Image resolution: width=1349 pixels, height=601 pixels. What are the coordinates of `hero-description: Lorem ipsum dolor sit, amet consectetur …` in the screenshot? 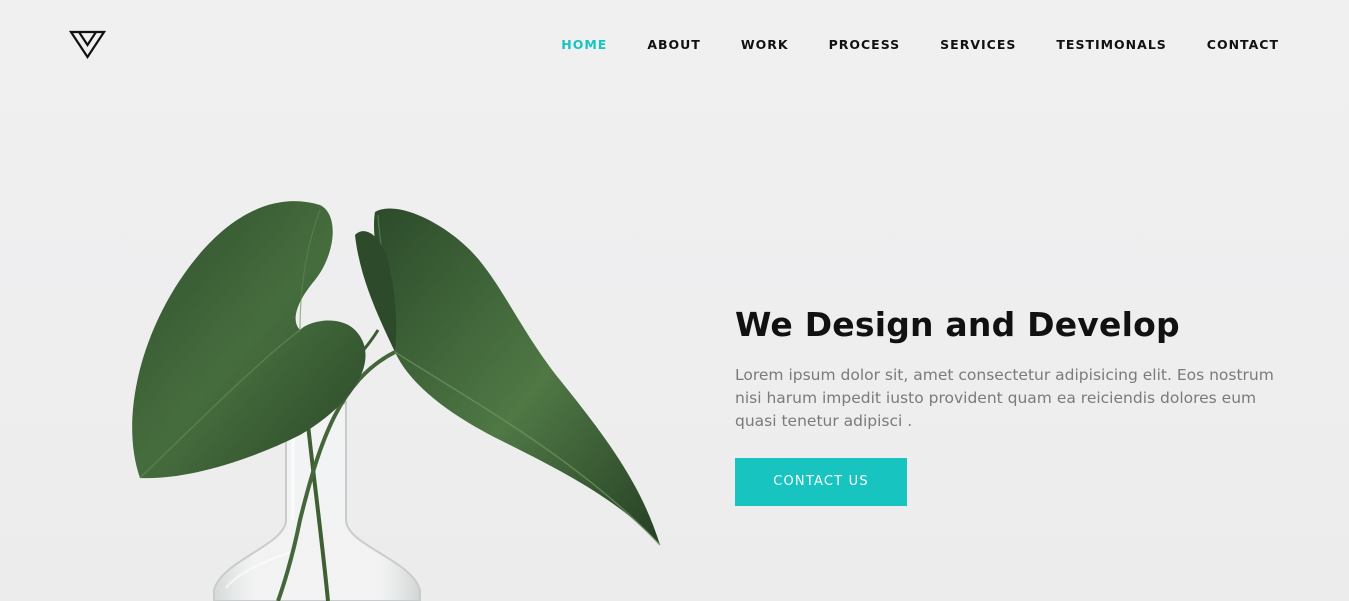 It's located at (1004, 398).